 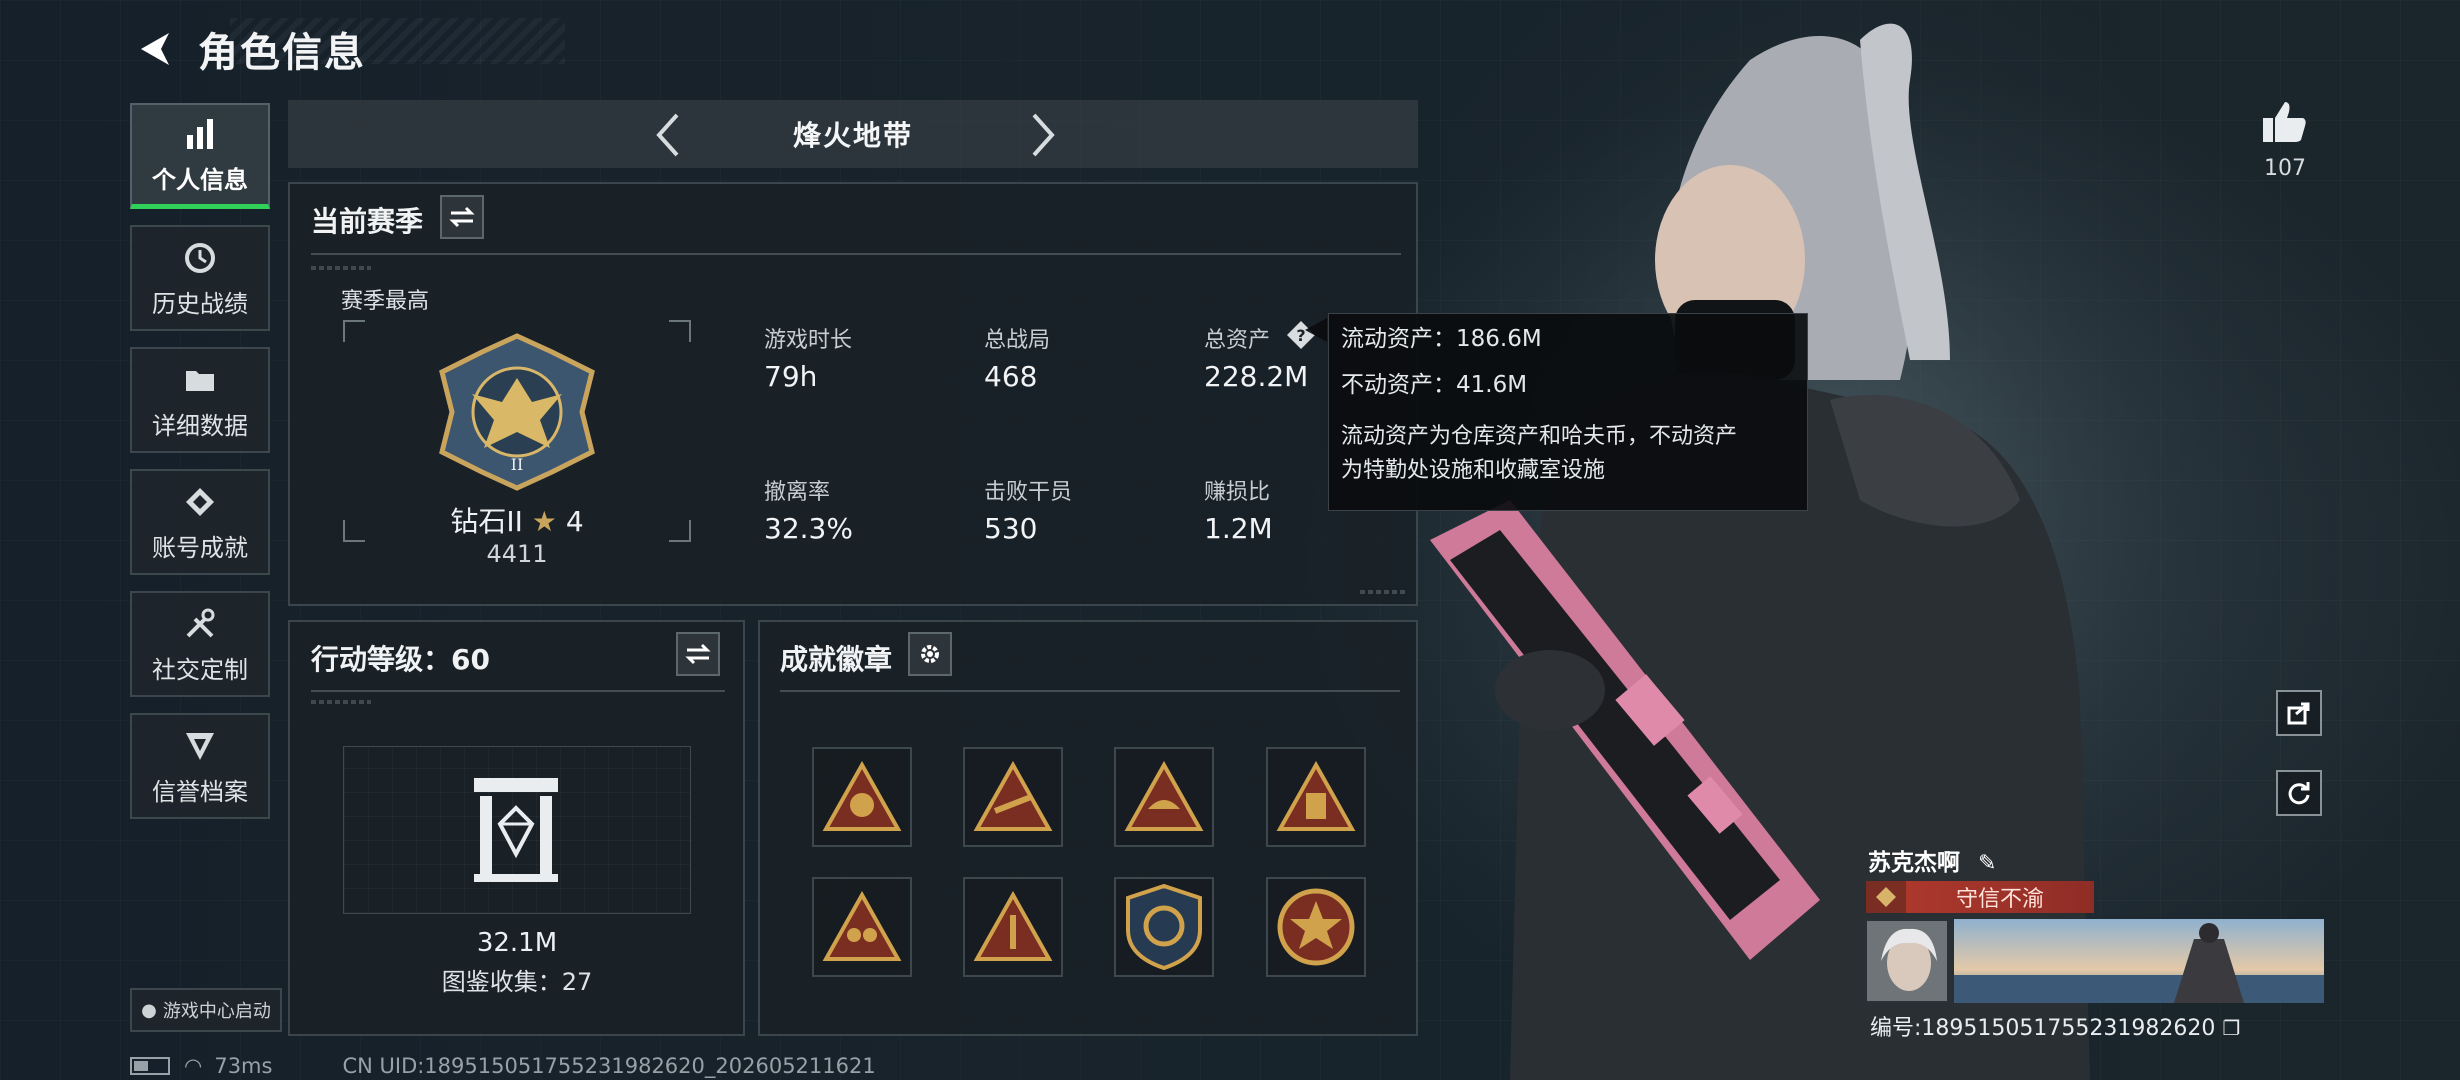 I want to click on sidebar-item-credit: 信誉档案, so click(x=200, y=766).